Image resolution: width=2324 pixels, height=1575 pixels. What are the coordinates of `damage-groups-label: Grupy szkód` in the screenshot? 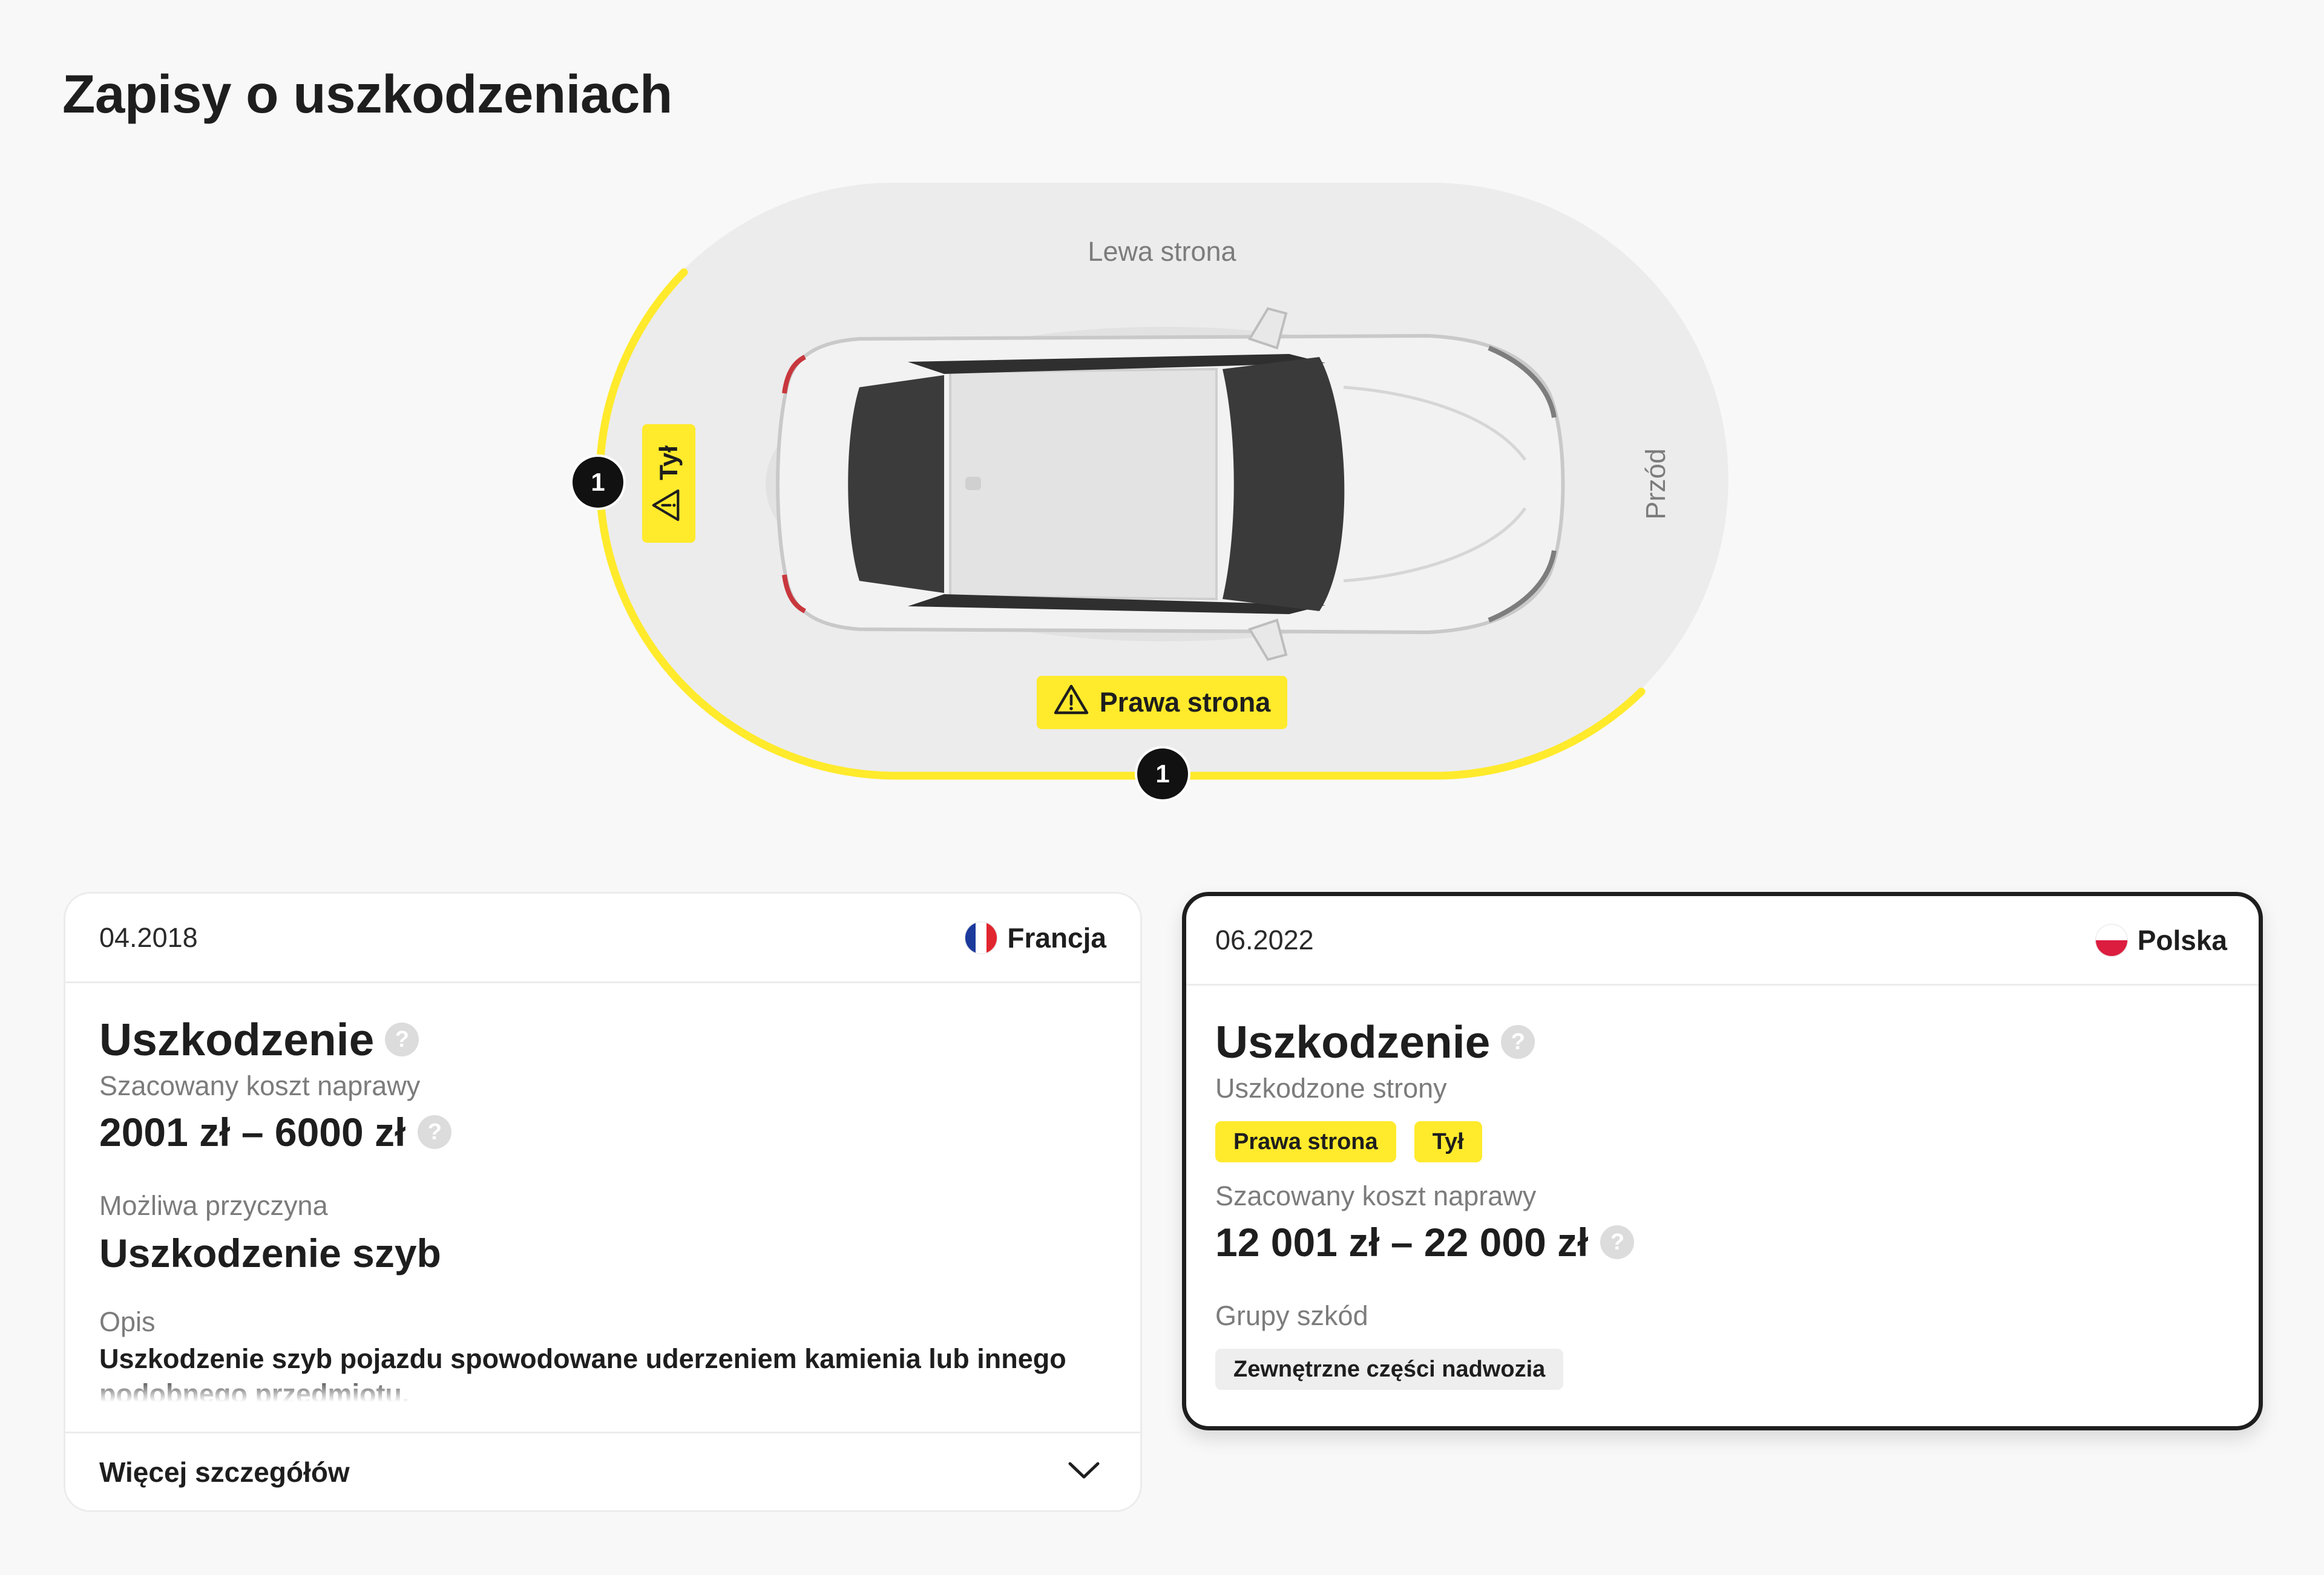 It's located at (1291, 1316).